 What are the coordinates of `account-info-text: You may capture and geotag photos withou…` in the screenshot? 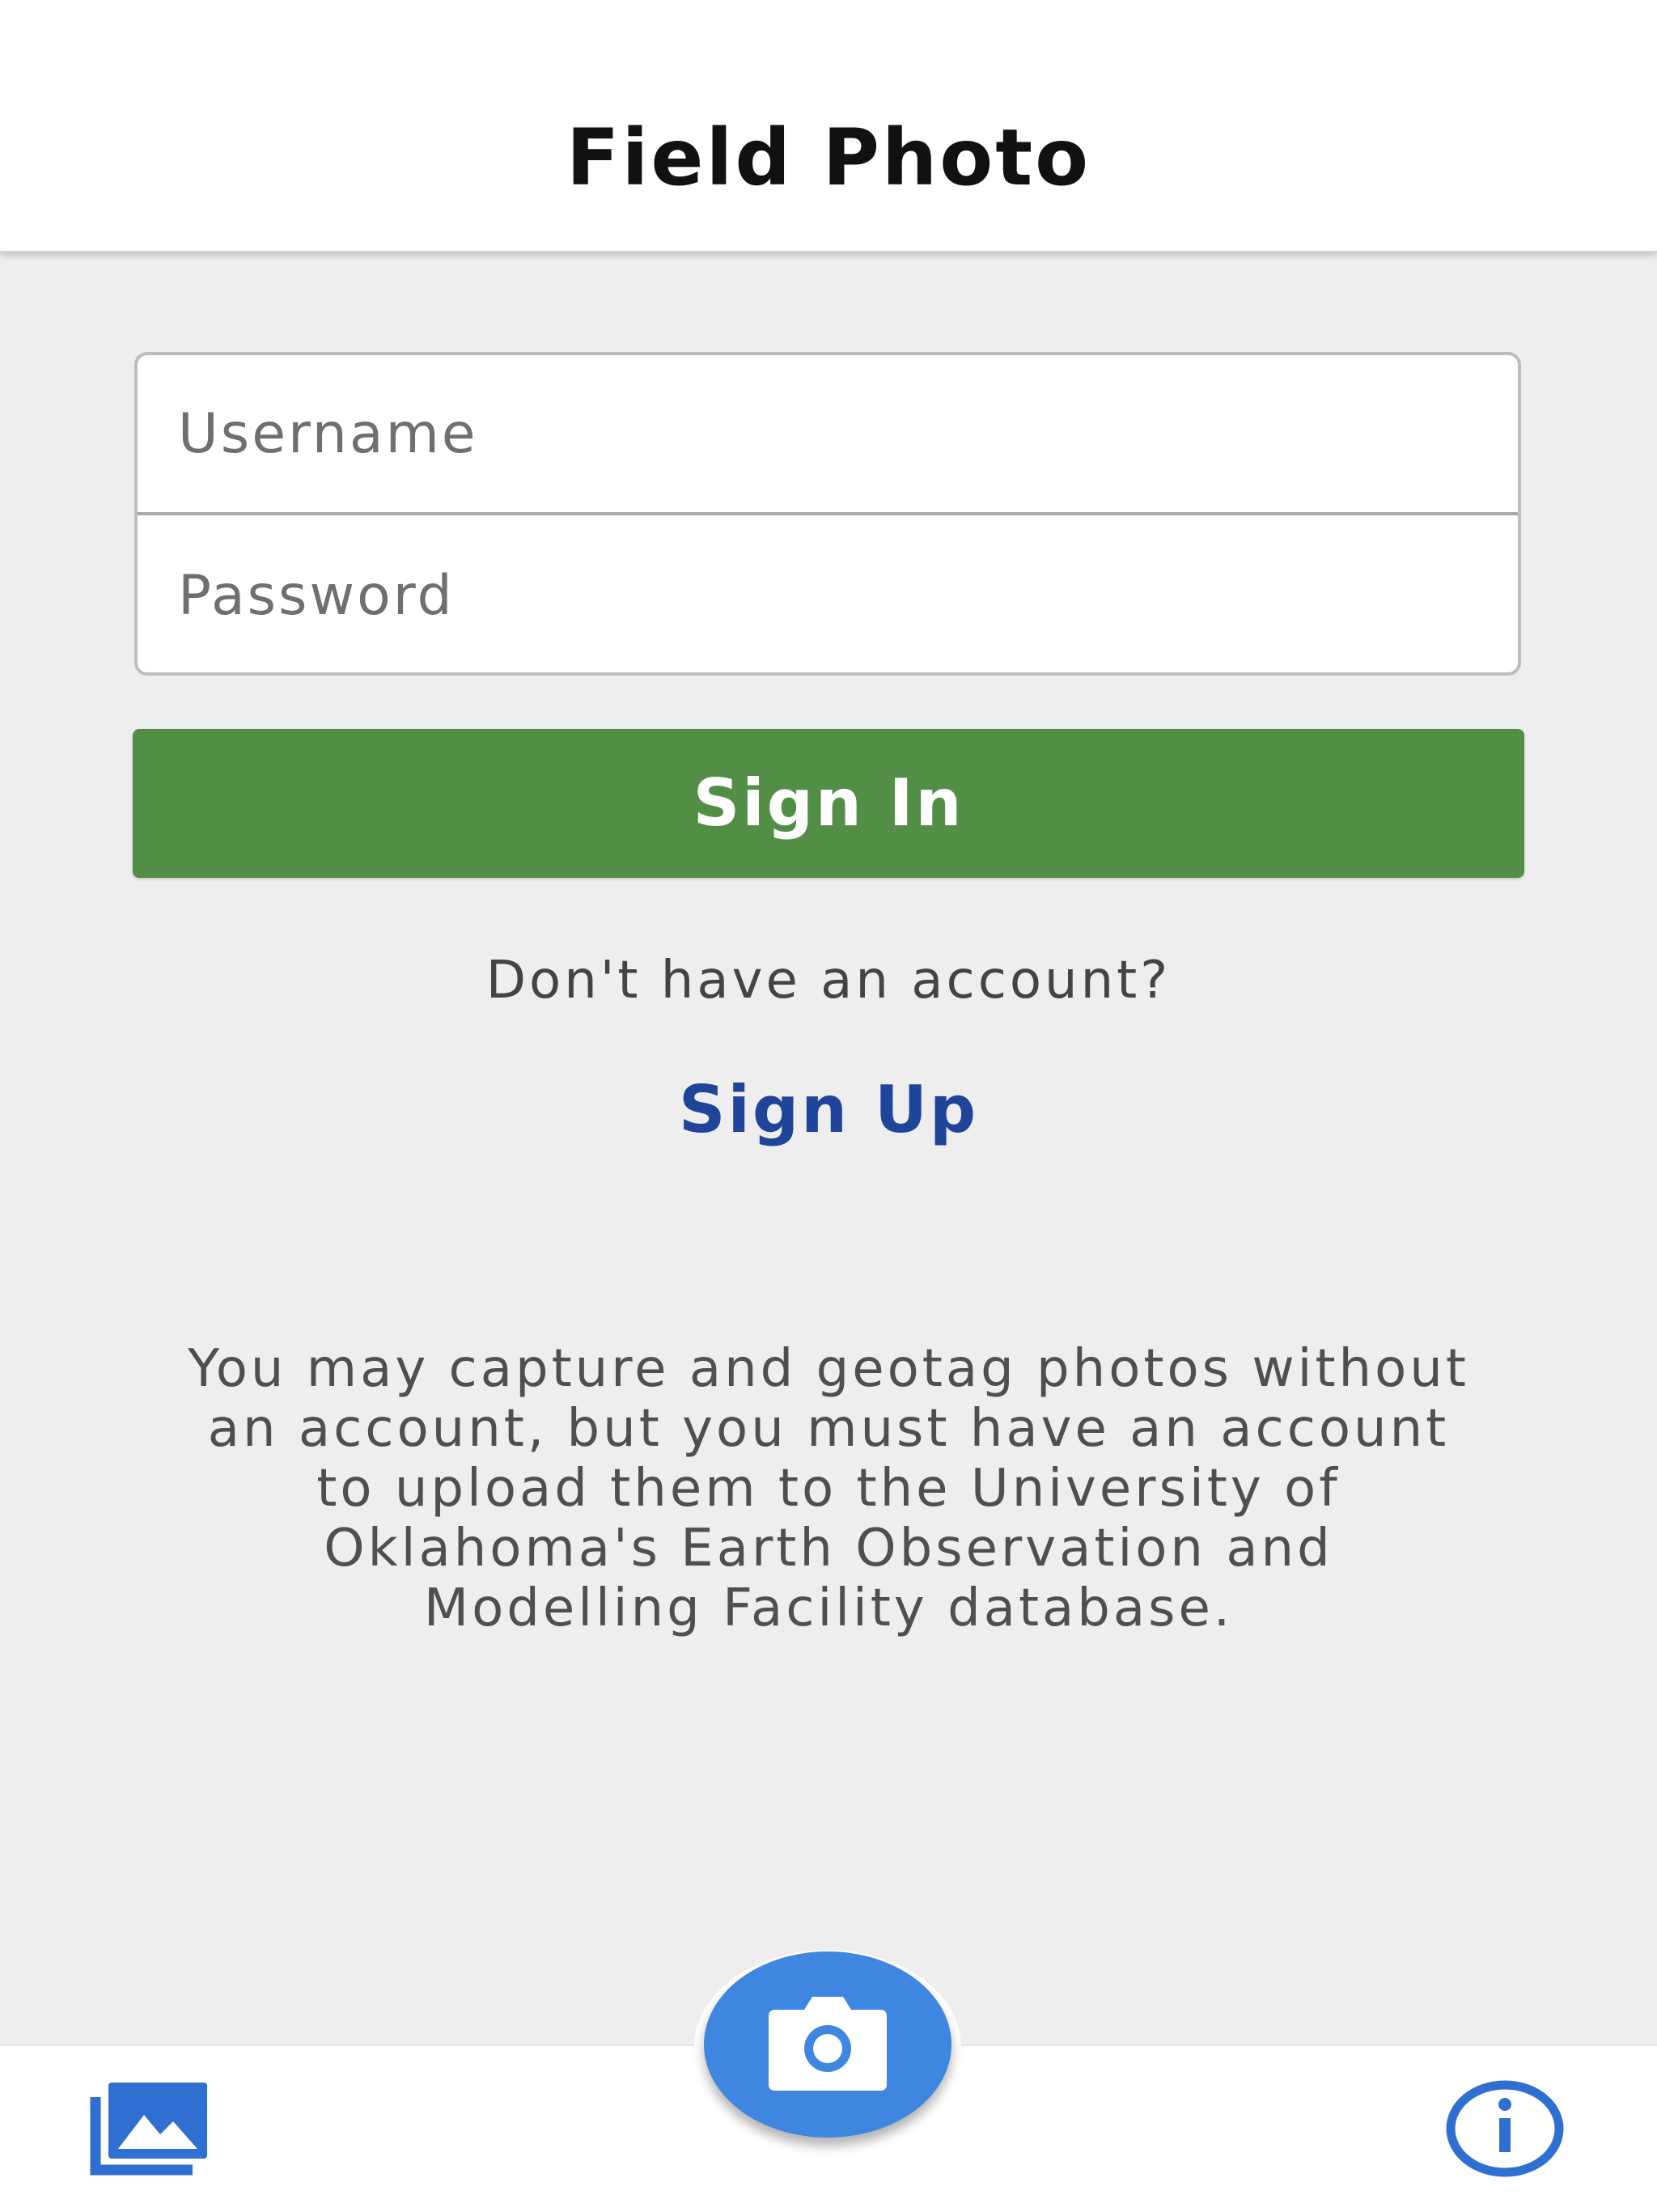 It's located at (828, 1488).